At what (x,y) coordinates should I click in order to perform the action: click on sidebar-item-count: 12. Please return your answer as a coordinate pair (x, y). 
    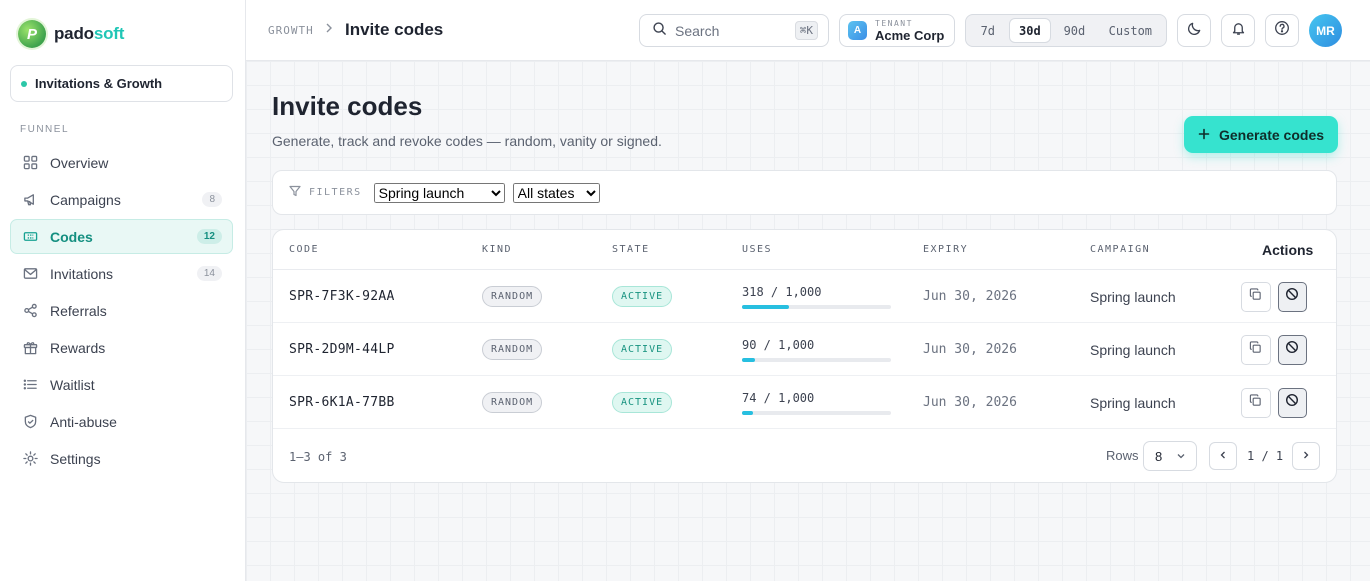
    Looking at the image, I should click on (209, 236).